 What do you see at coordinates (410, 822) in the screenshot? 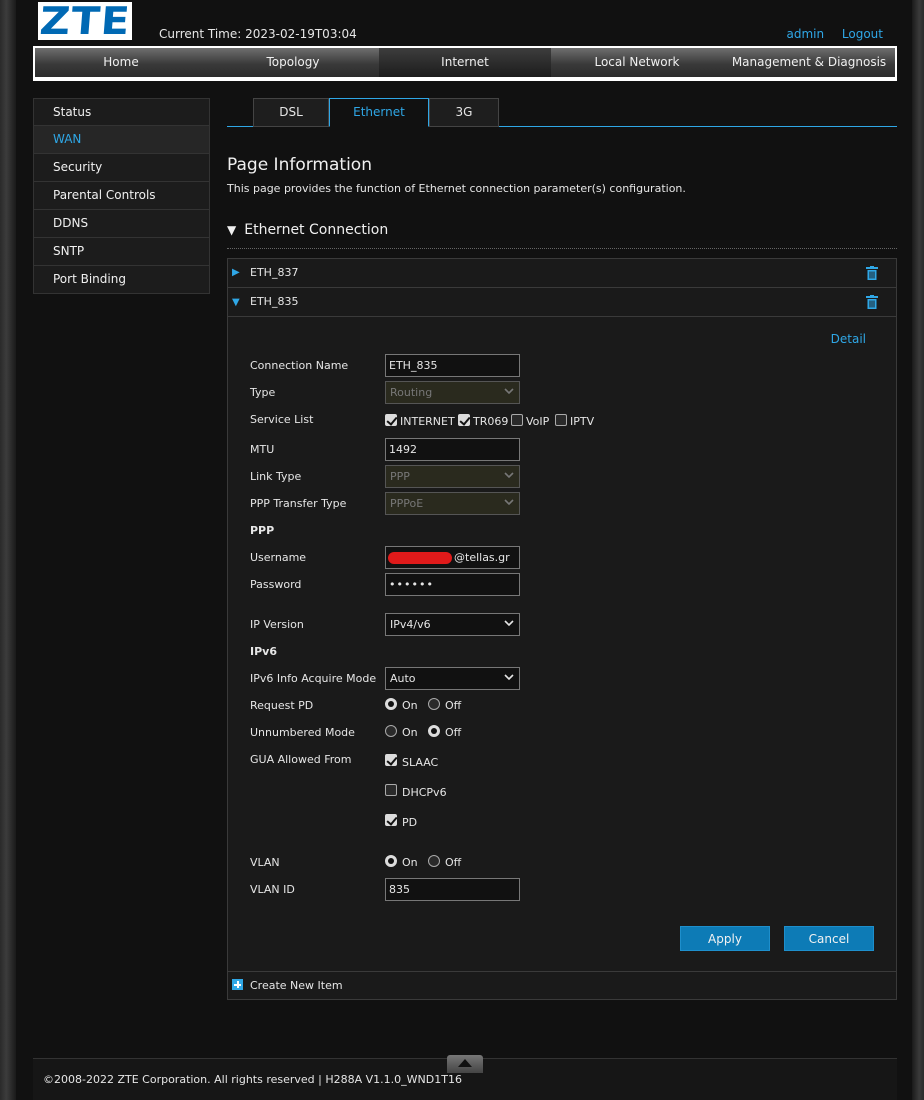
I see `pd-checkbox-label: PD` at bounding box center [410, 822].